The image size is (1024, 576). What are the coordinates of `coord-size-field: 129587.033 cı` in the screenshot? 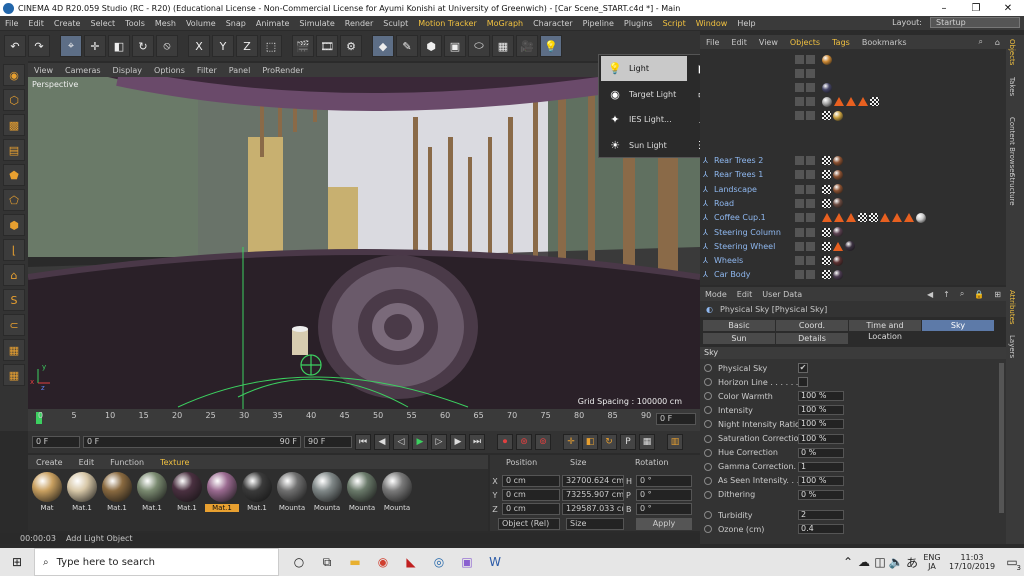 It's located at (593, 509).